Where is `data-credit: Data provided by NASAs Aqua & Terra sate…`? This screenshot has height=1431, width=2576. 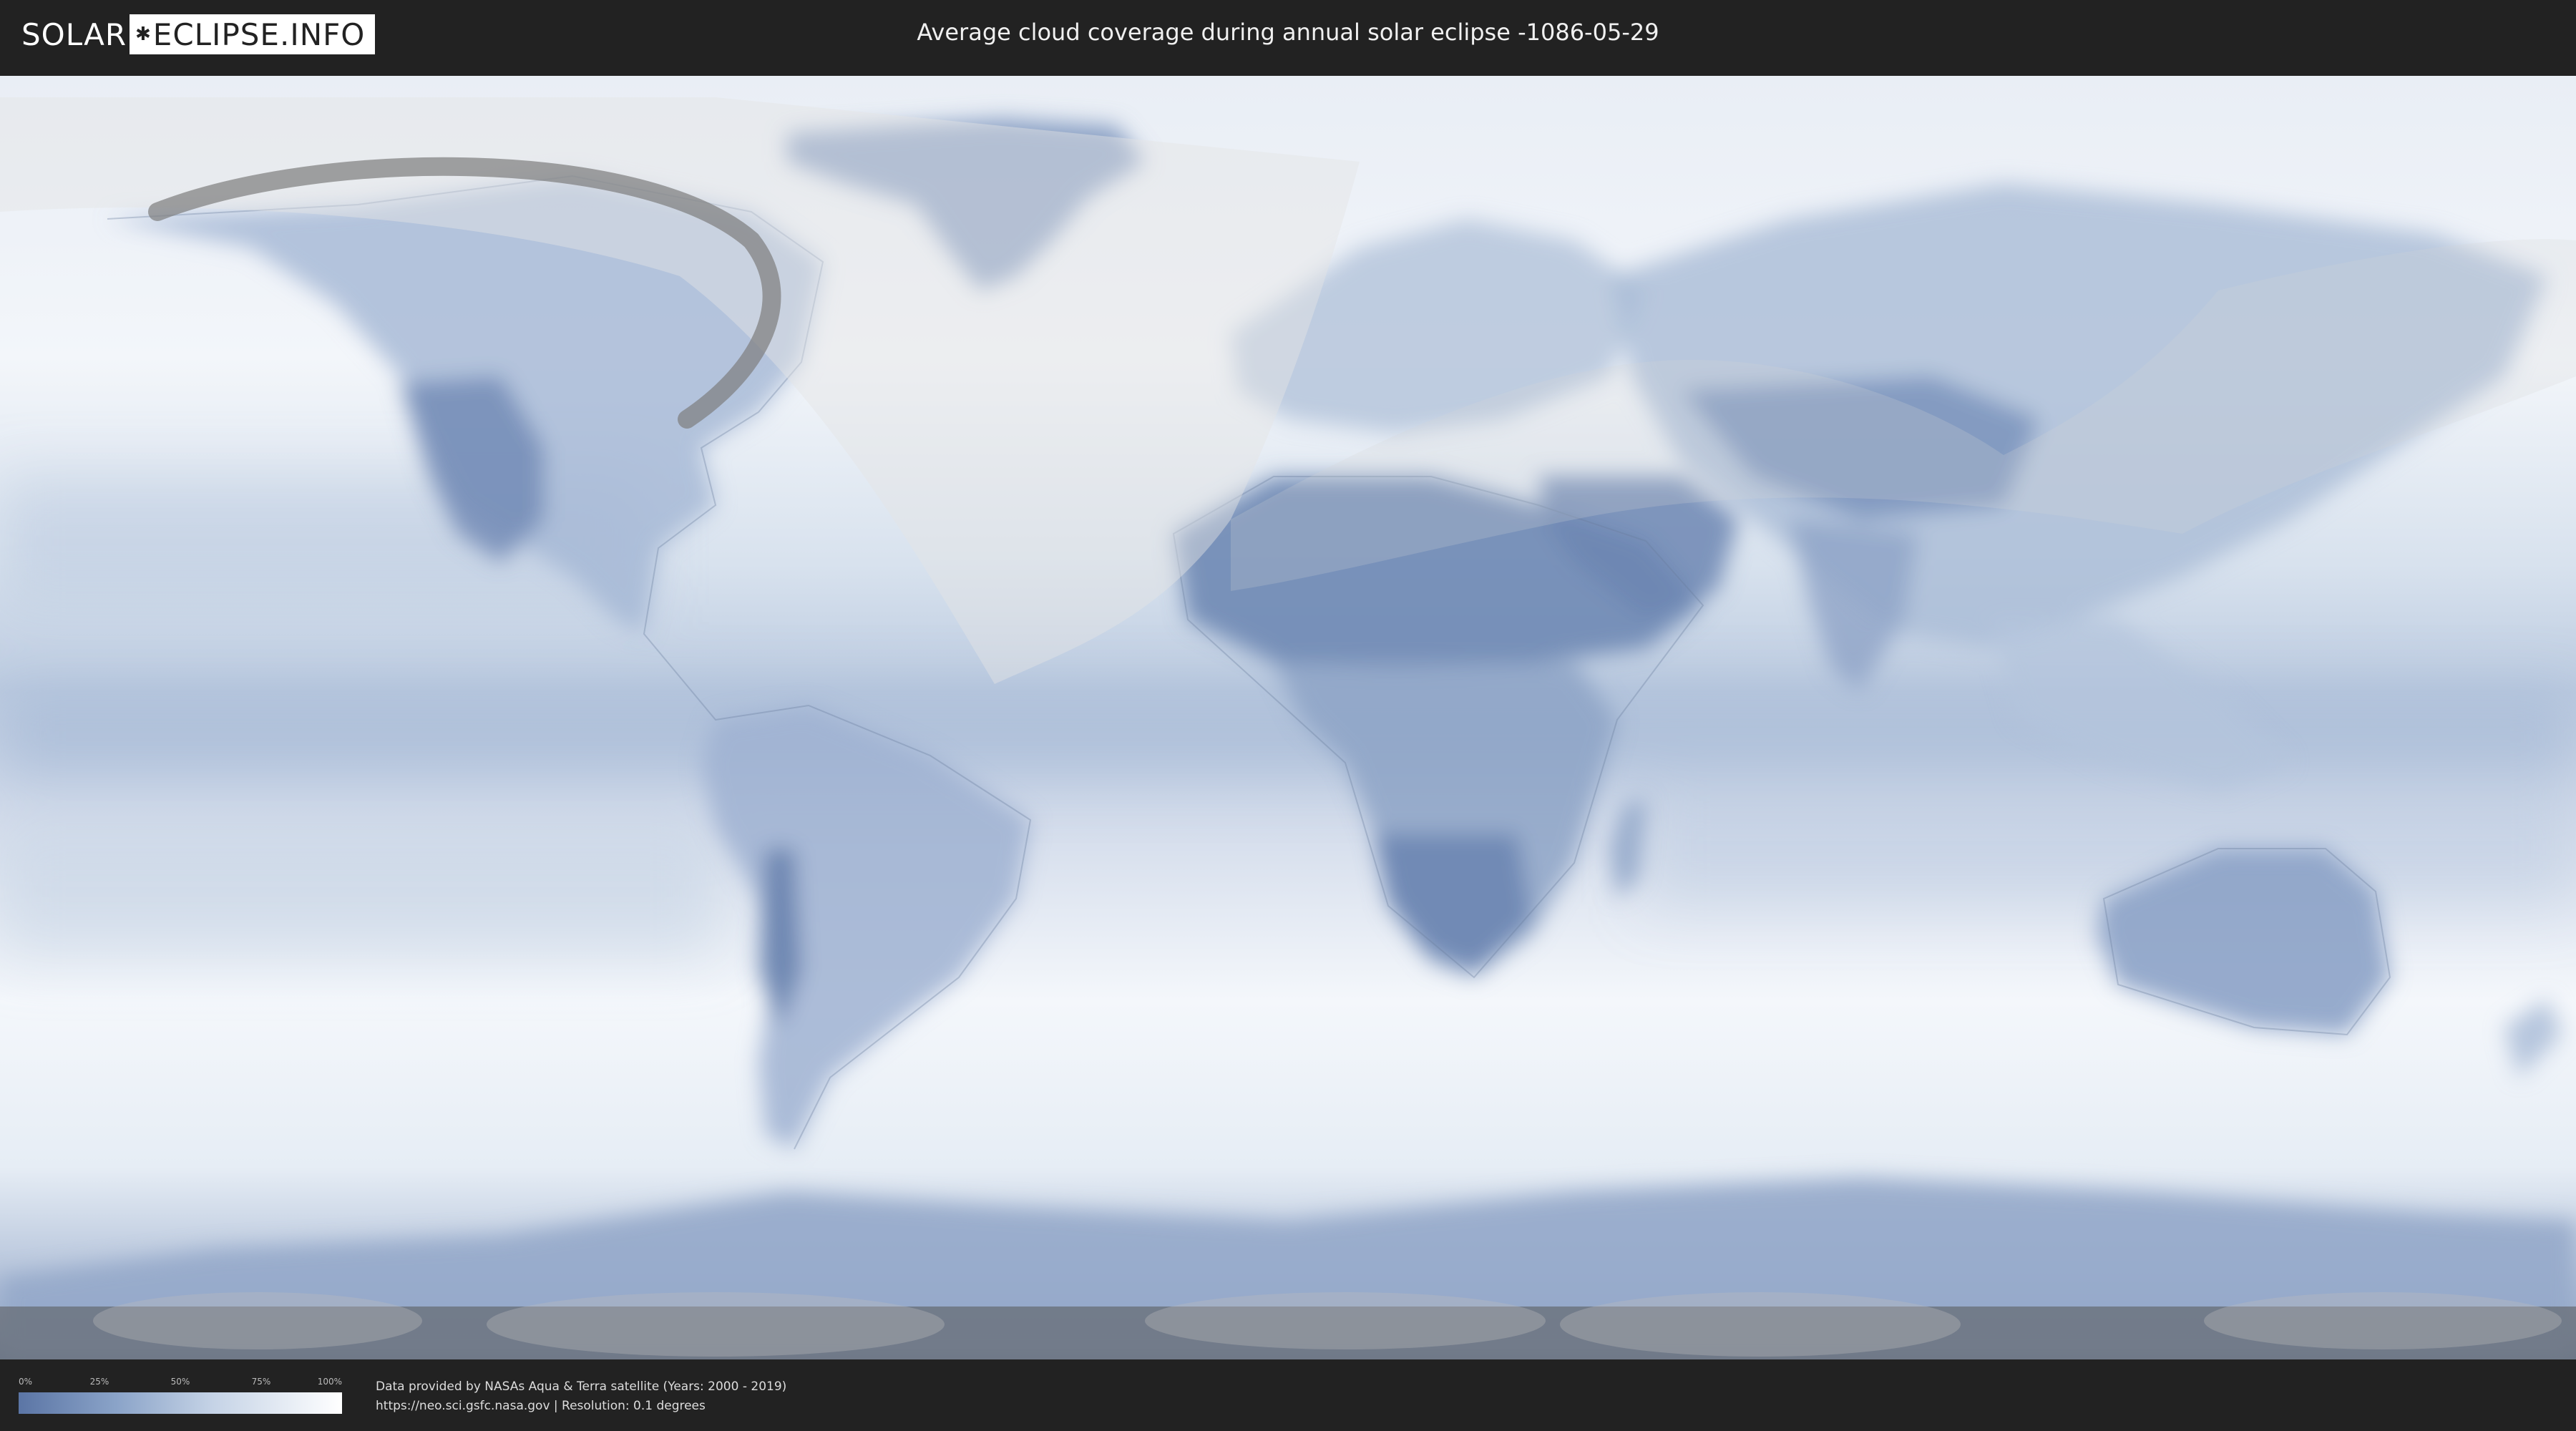 data-credit: Data provided by NASAs Aqua & Terra sate… is located at coordinates (581, 1386).